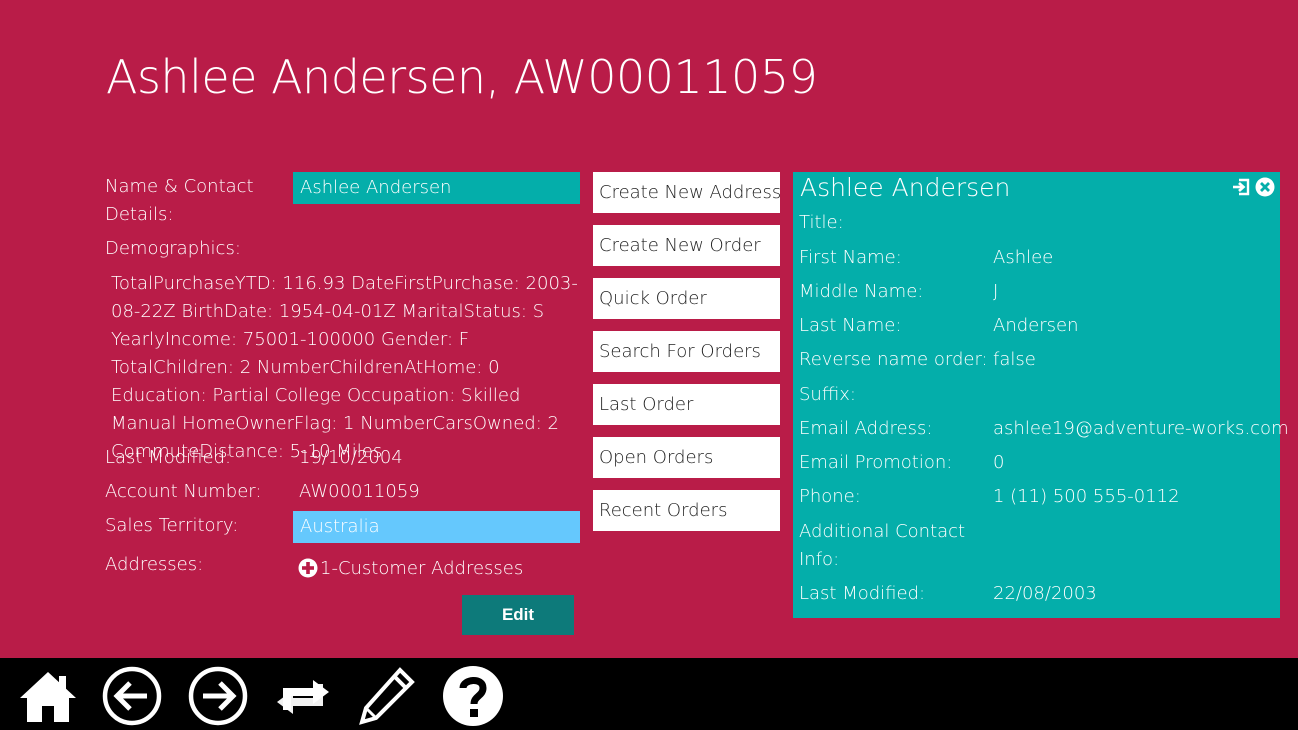 This screenshot has height=730, width=1298. What do you see at coordinates (154, 564) in the screenshot?
I see `addresses-label: Addresses:` at bounding box center [154, 564].